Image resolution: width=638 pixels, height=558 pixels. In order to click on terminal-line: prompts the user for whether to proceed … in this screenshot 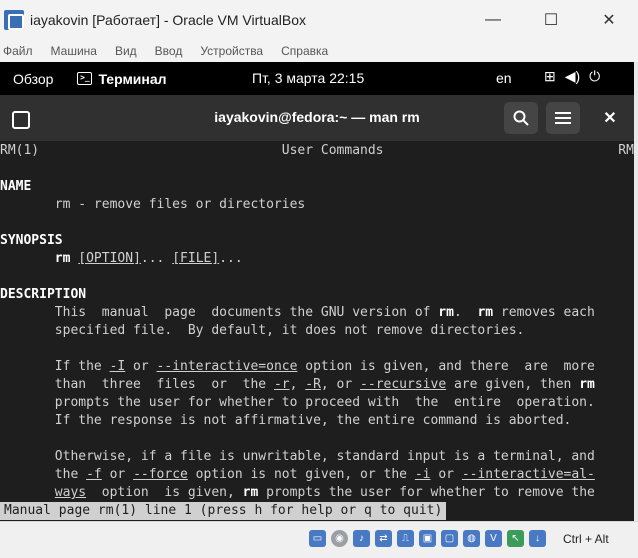, I will do `click(297, 403)`.